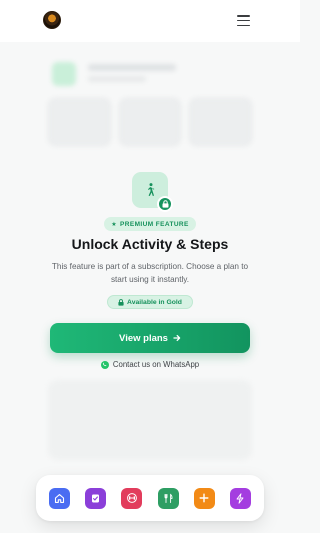 This screenshot has height=533, width=320. I want to click on dock-energy-button, so click(240, 498).